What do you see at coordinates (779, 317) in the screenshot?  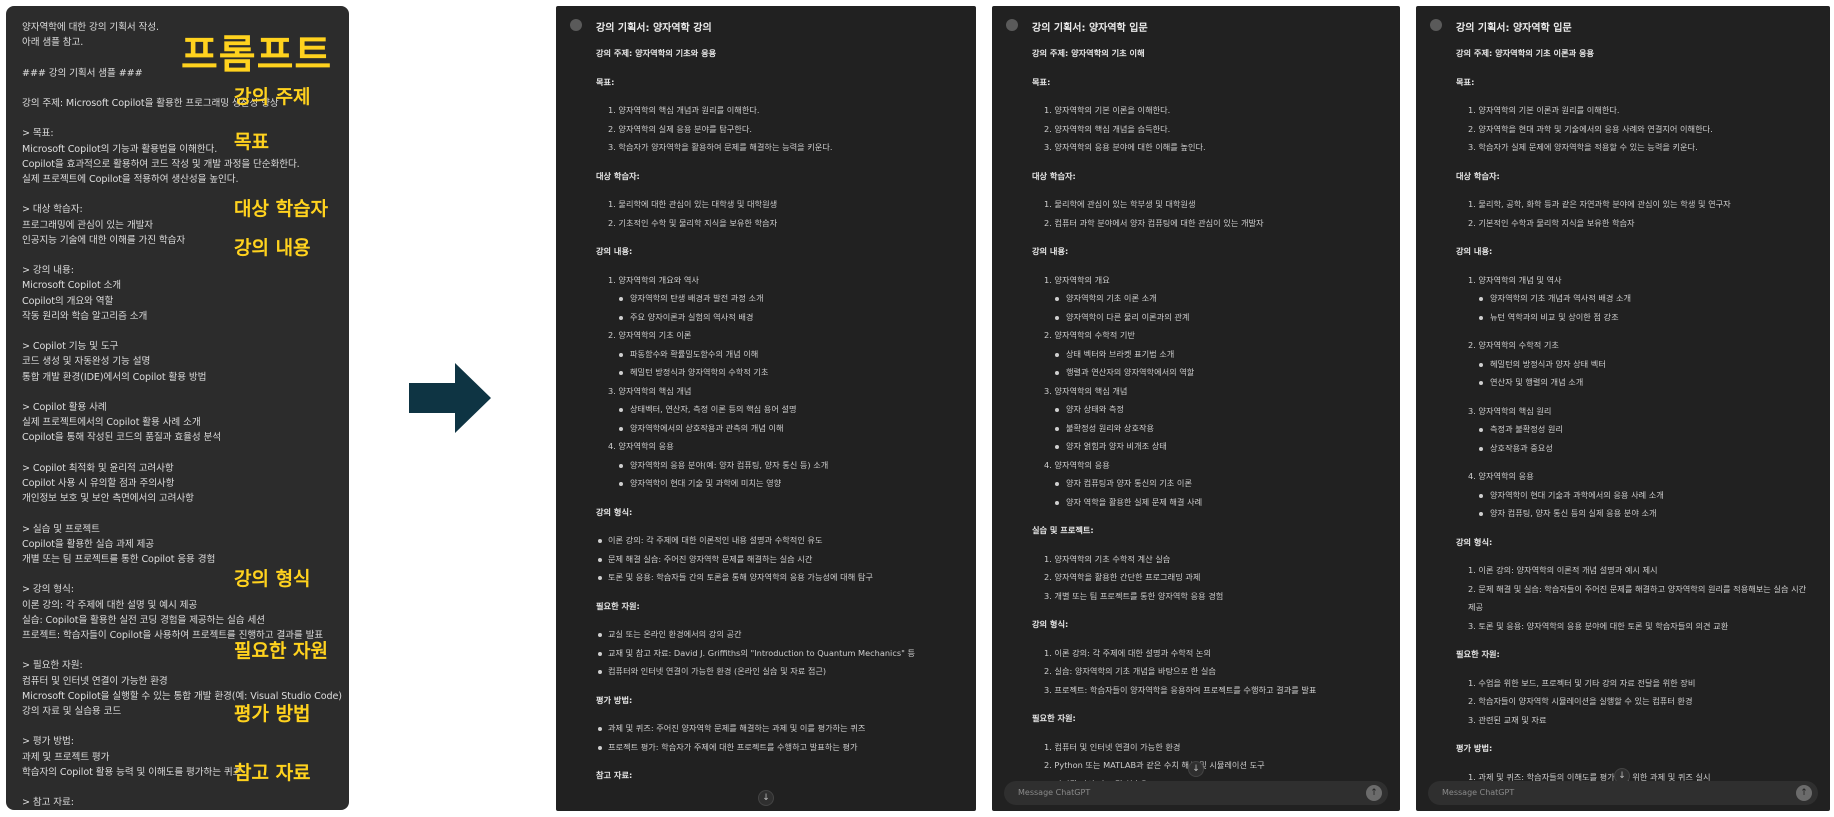 I see `bullet-item: 주요 양자이론과 실험의 역사적 배경` at bounding box center [779, 317].